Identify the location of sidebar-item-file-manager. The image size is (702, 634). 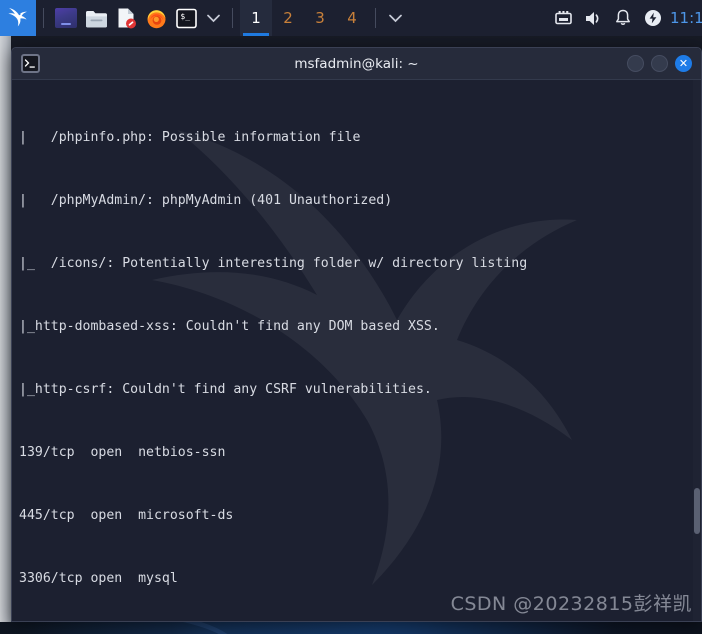
(96, 18).